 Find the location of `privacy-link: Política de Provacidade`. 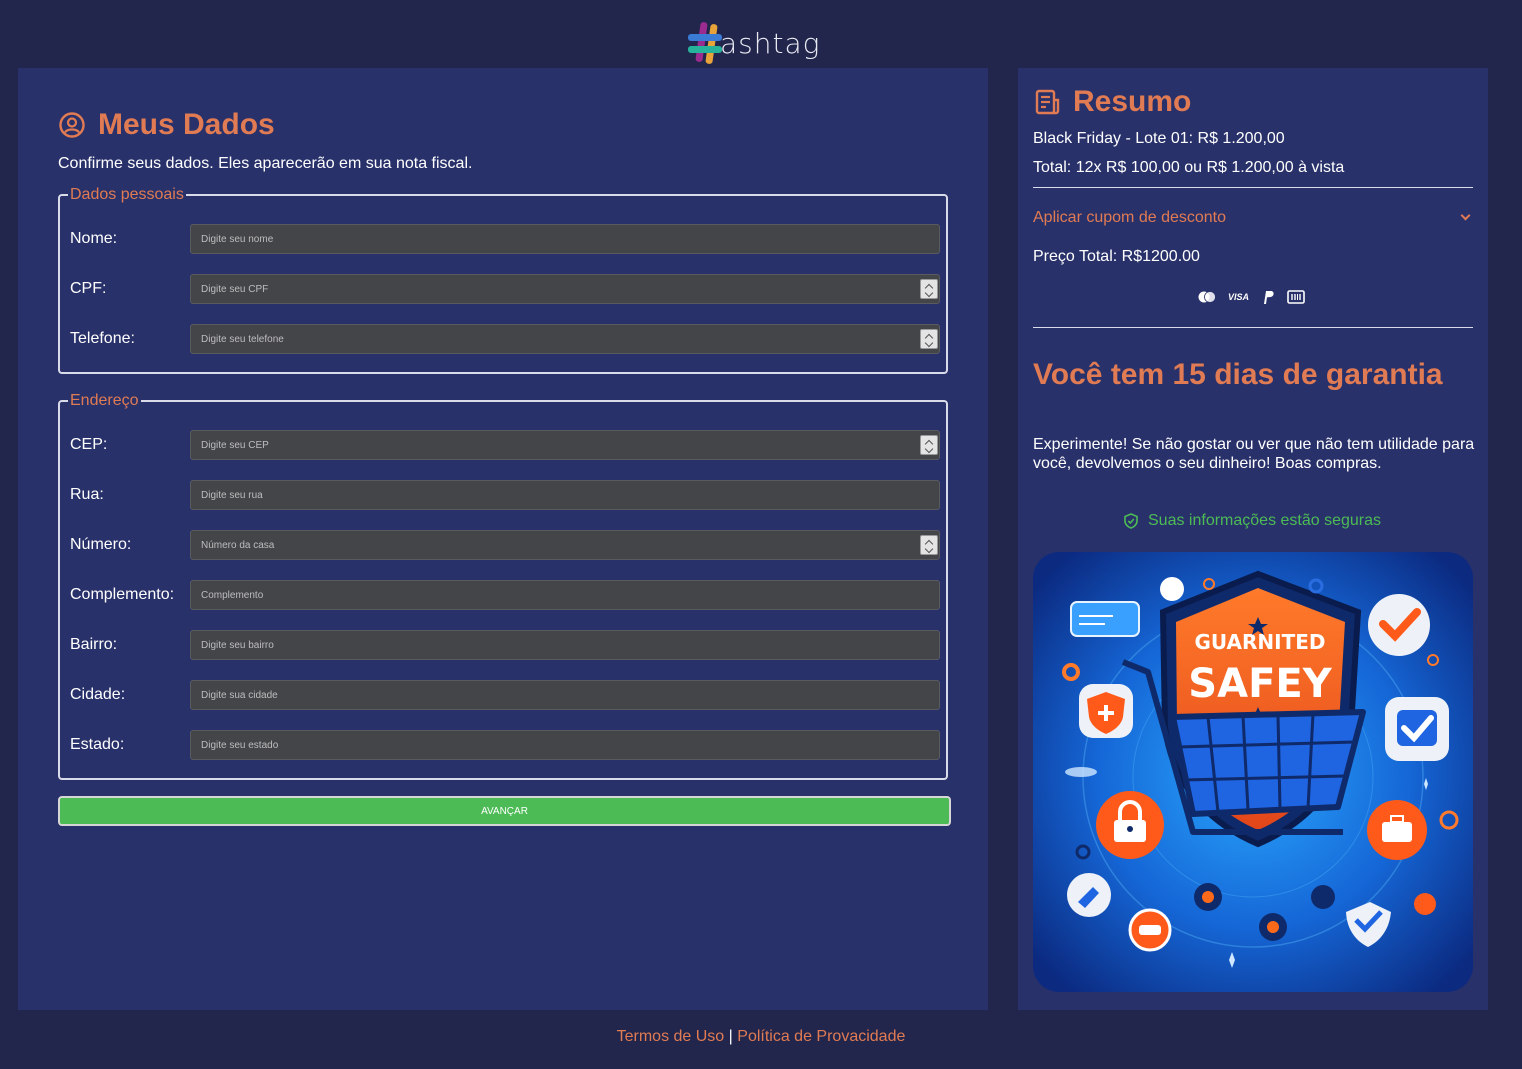

privacy-link: Política de Provacidade is located at coordinates (821, 1036).